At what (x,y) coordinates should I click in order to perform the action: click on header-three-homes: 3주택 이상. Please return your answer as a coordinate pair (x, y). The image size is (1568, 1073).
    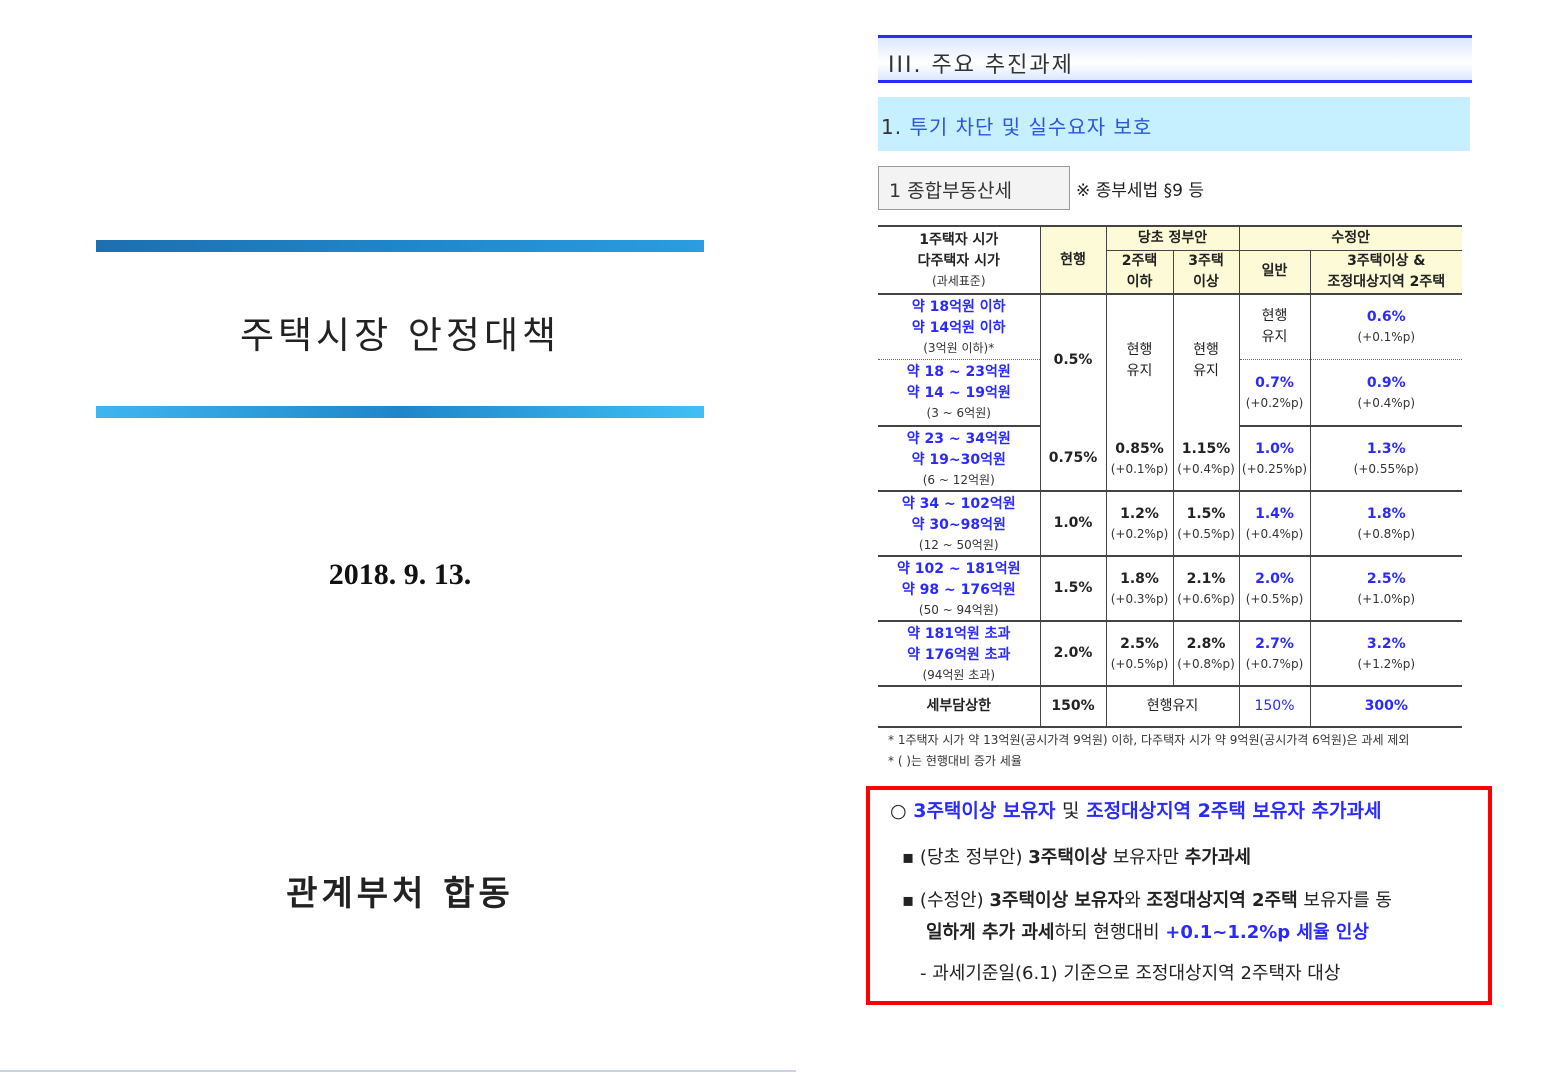
    Looking at the image, I should click on (1206, 272).